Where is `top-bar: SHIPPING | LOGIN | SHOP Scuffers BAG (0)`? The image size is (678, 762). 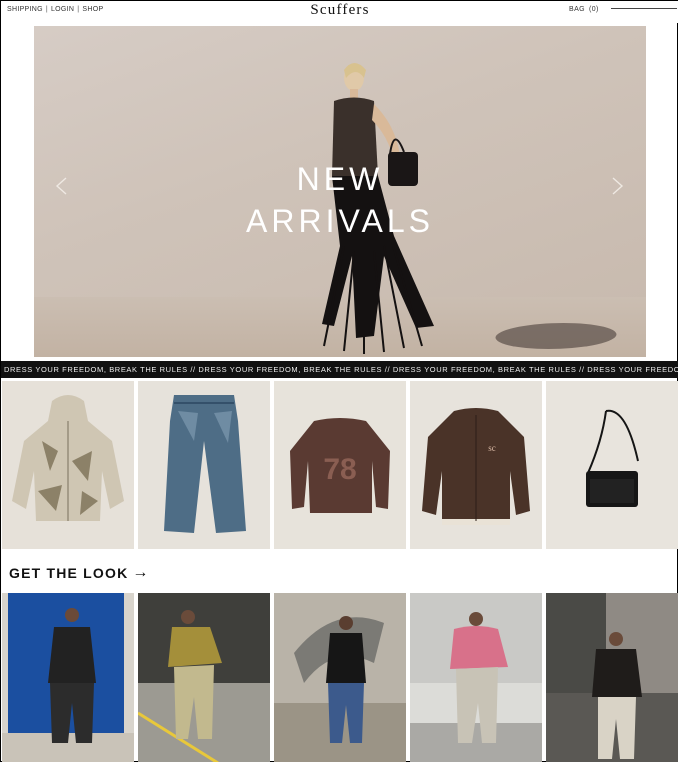
top-bar: SHIPPING | LOGIN | SHOP Scuffers BAG (0) is located at coordinates (339, 12).